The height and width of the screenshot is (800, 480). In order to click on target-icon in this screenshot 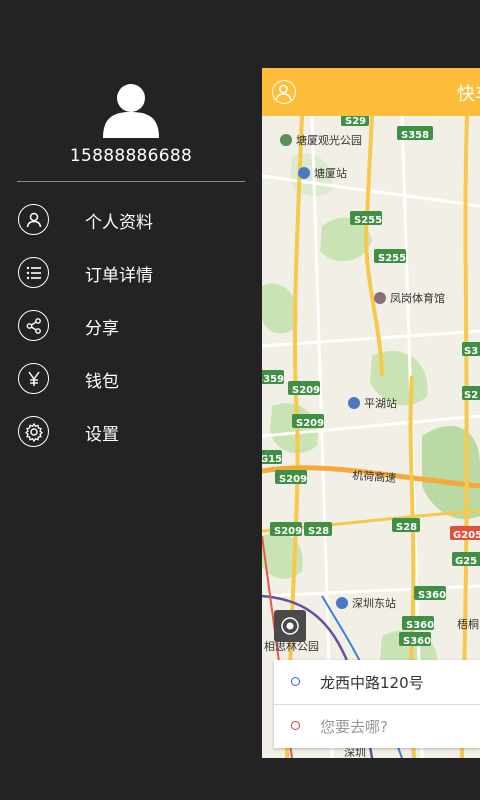, I will do `click(290, 626)`.